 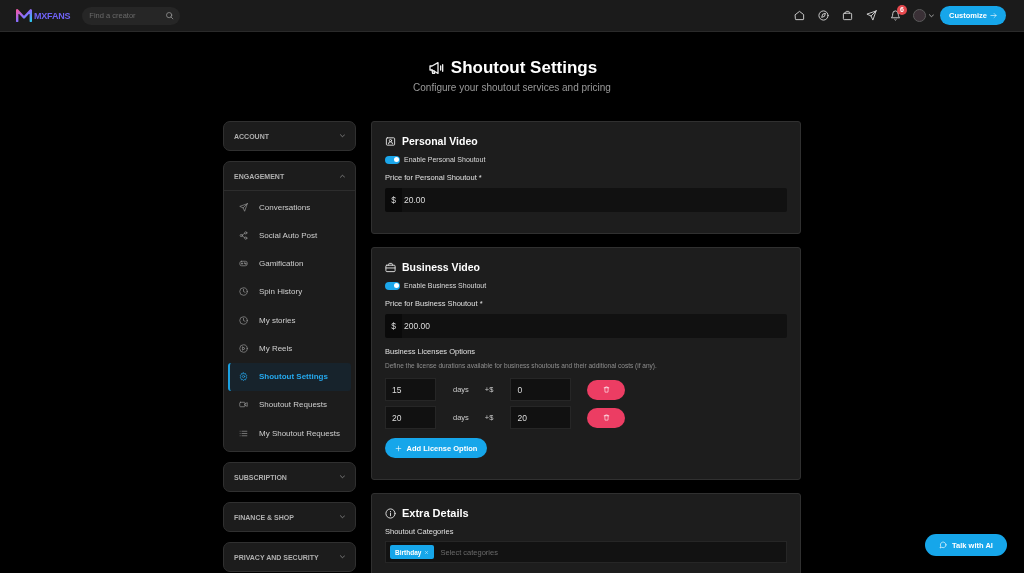 What do you see at coordinates (243, 348) in the screenshot?
I see `play-icon` at bounding box center [243, 348].